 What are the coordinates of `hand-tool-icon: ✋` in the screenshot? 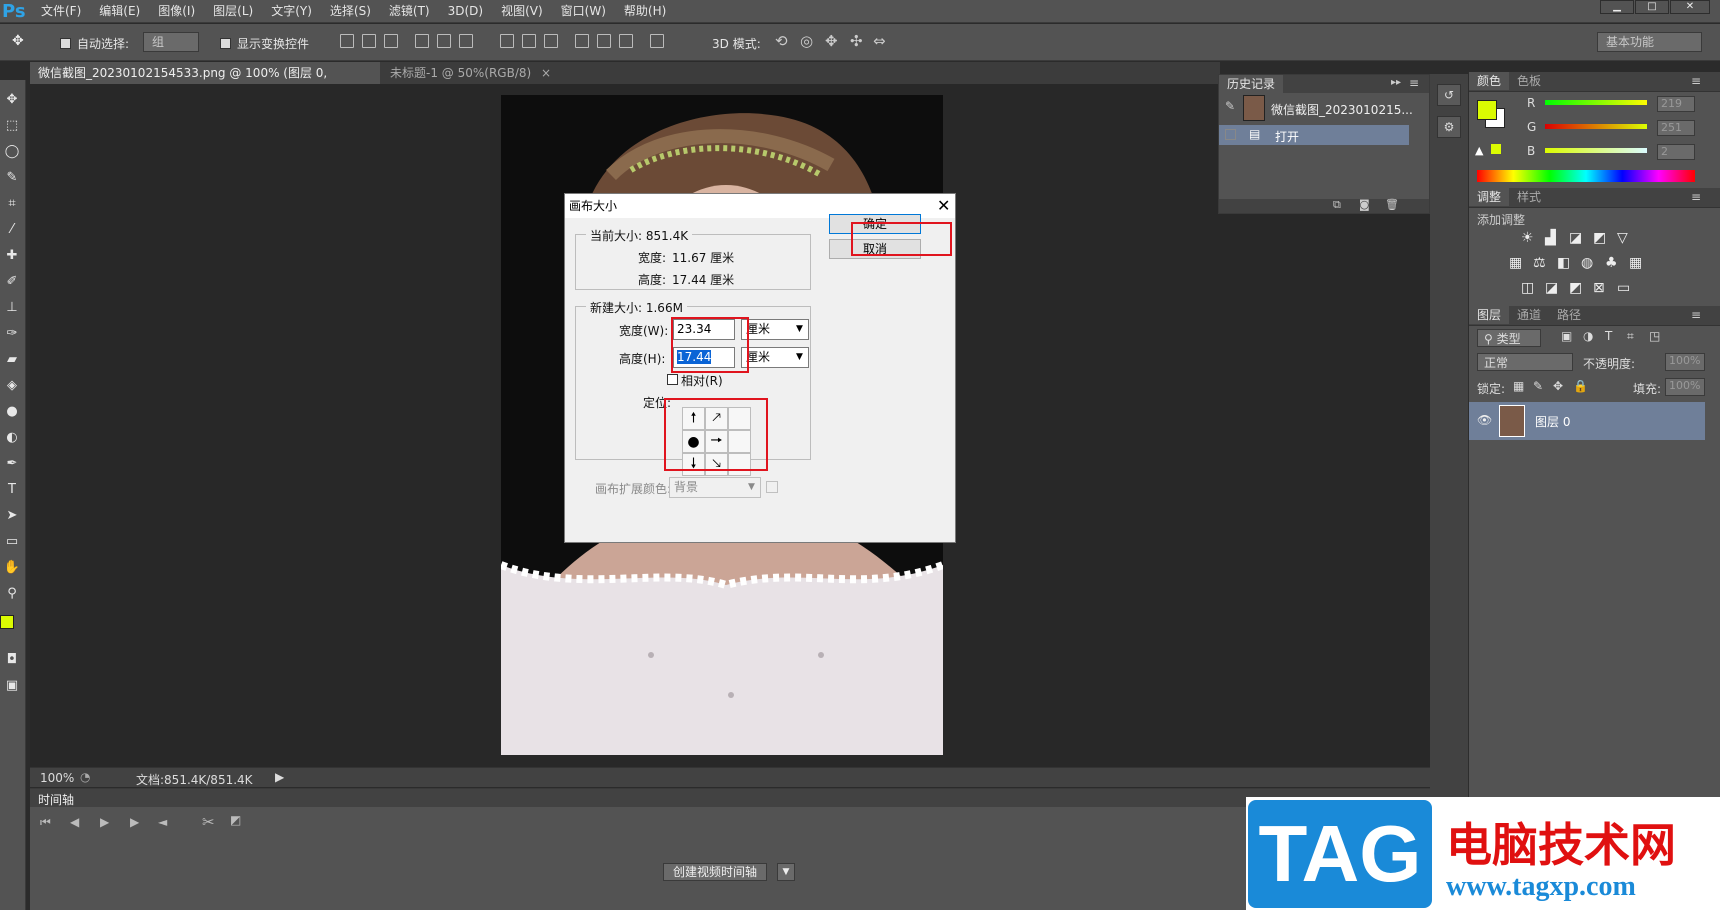 It's located at (12, 568).